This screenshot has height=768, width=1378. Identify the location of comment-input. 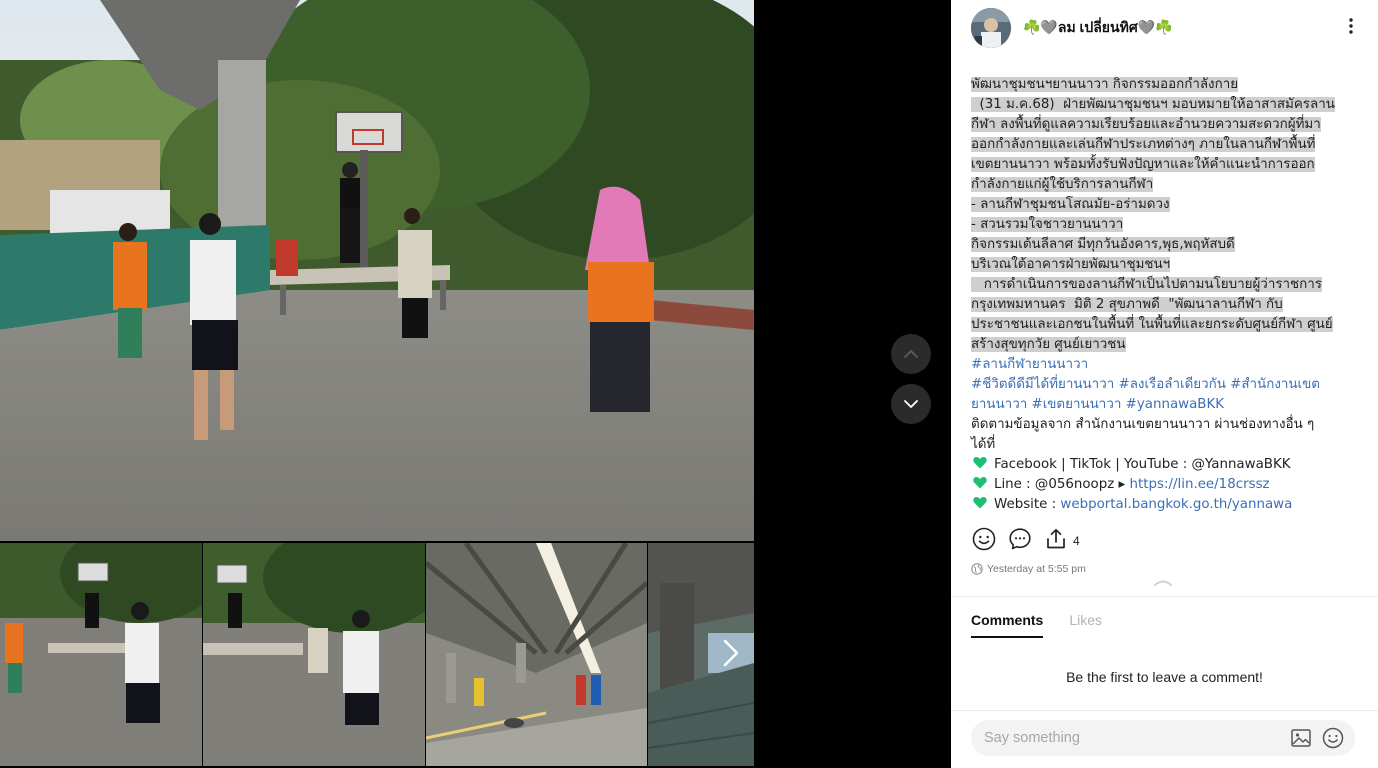
(1129, 738).